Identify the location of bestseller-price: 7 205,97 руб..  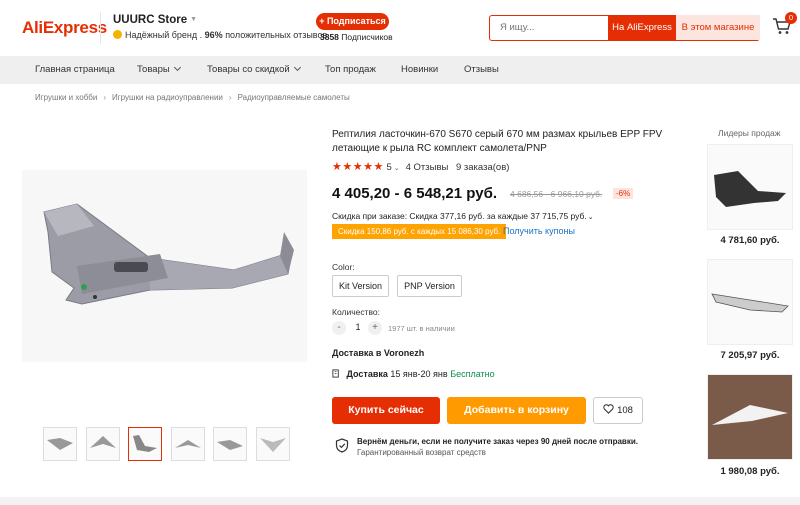
(750, 355).